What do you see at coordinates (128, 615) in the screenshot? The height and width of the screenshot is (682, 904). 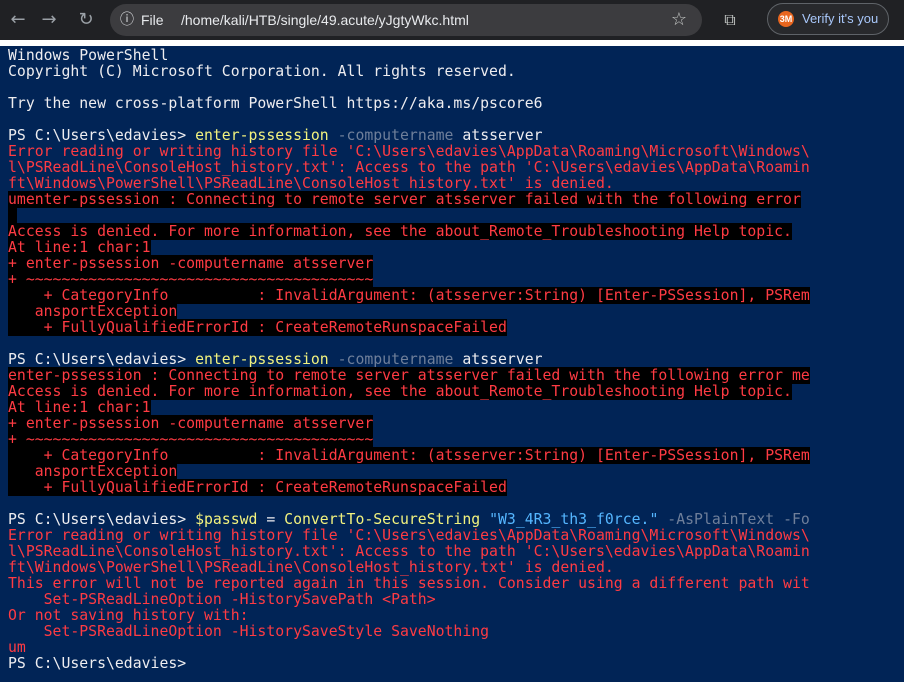 I see `error-line: Or not saving history with:` at bounding box center [128, 615].